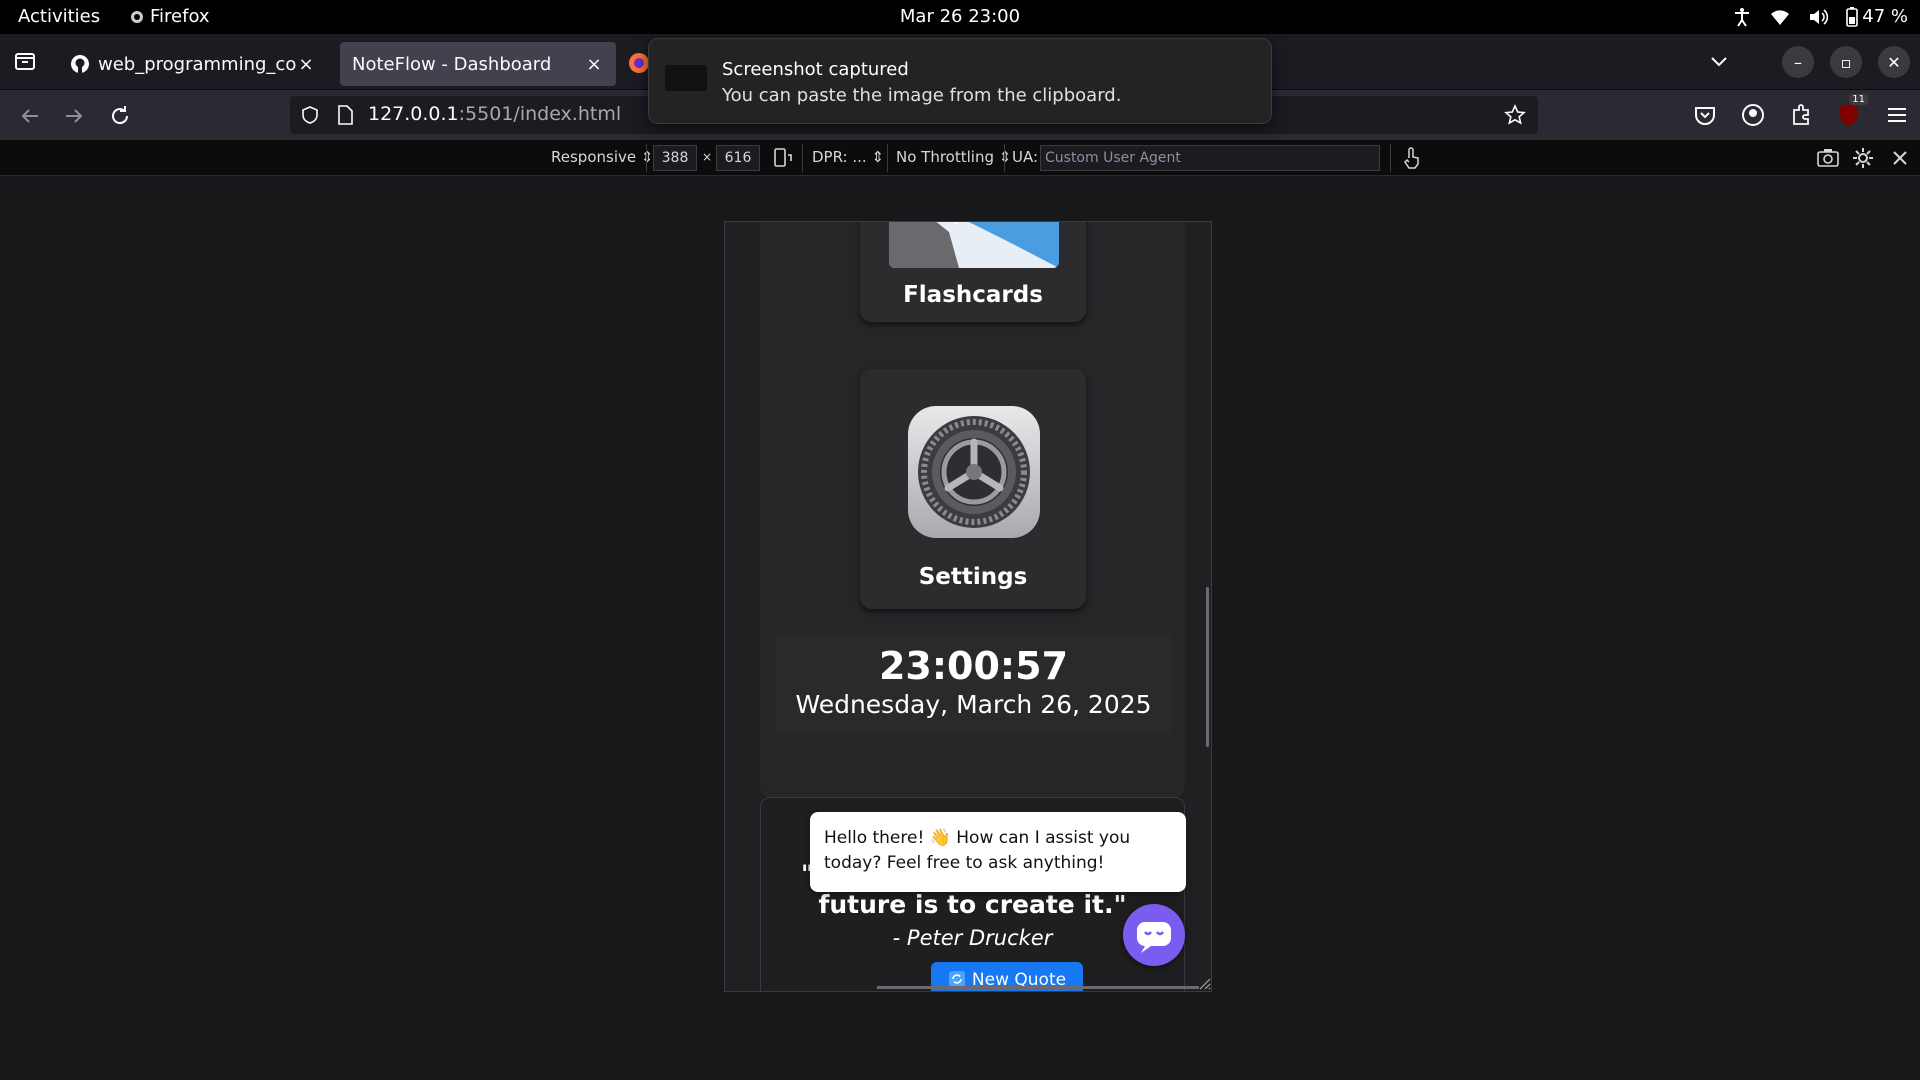 The height and width of the screenshot is (1080, 1920). I want to click on url-text: 127.0.0.1:5501/index.html, so click(494, 114).